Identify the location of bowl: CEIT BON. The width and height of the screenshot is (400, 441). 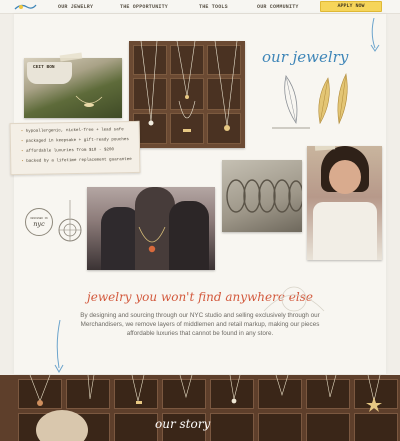
(49, 73).